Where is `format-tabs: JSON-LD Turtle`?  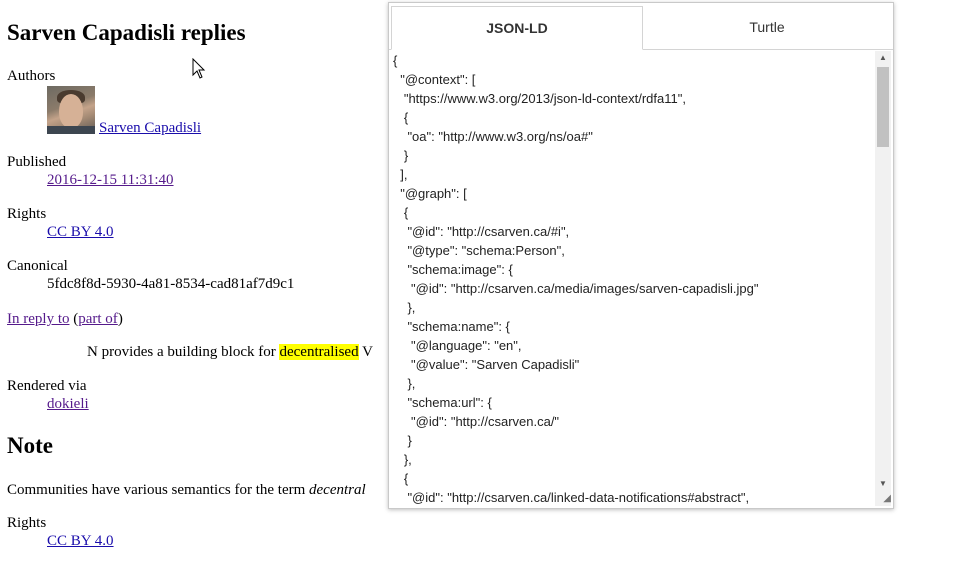
format-tabs: JSON-LD Turtle is located at coordinates (641, 26).